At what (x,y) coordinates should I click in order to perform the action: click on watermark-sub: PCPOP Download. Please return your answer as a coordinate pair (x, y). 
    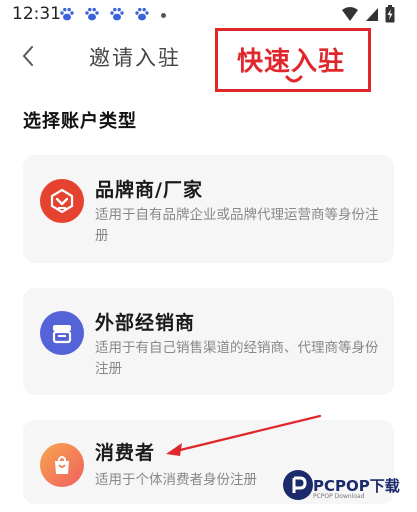
    Looking at the image, I should click on (339, 496).